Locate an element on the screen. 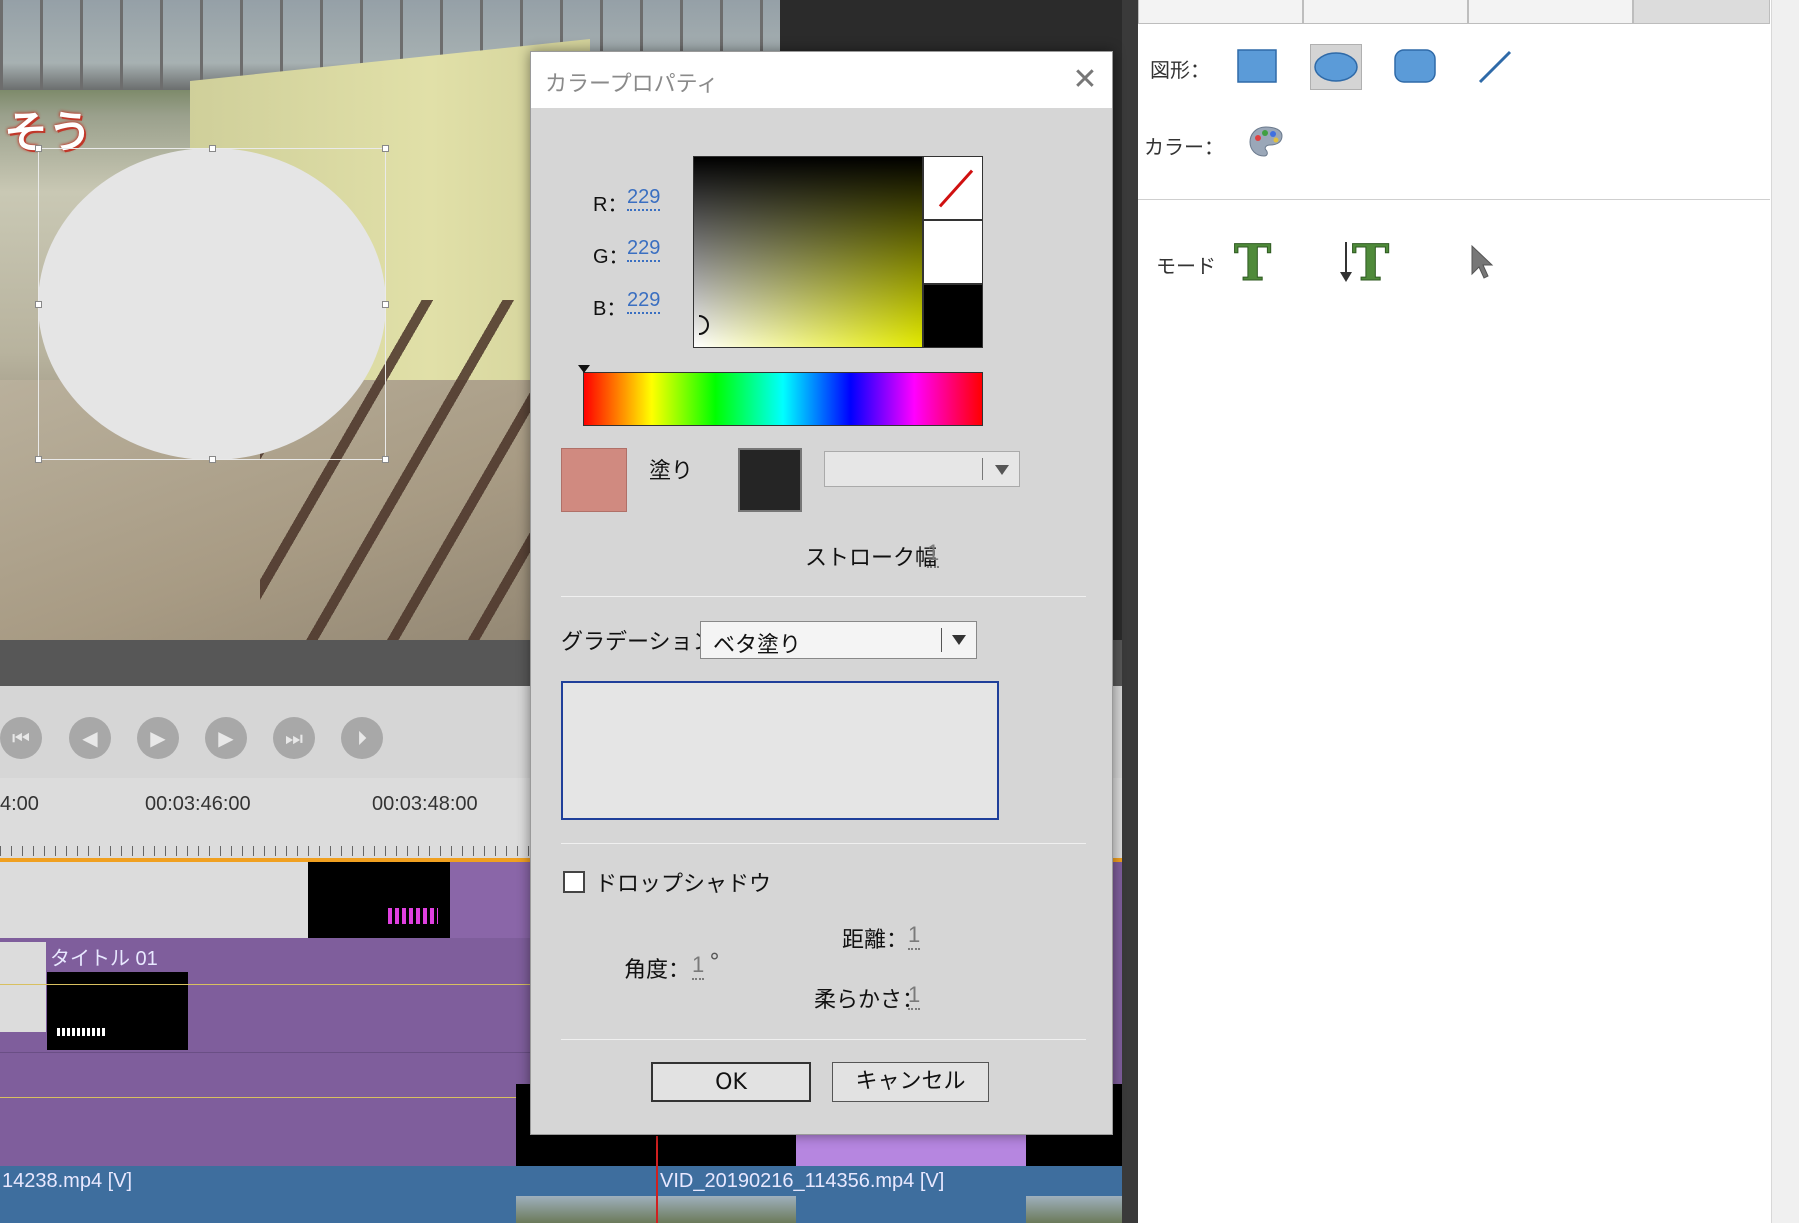  stroke-width-label: ストローク幅 is located at coordinates (871, 558).